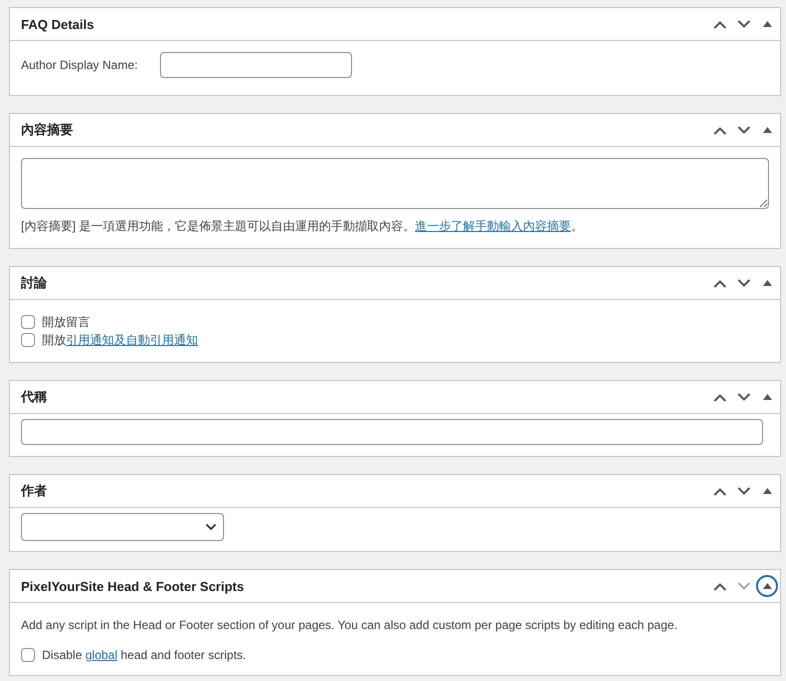 This screenshot has width=786, height=681. Describe the element at coordinates (132, 339) in the screenshot. I see `option-link: 引用通知及自動引用通知` at that location.